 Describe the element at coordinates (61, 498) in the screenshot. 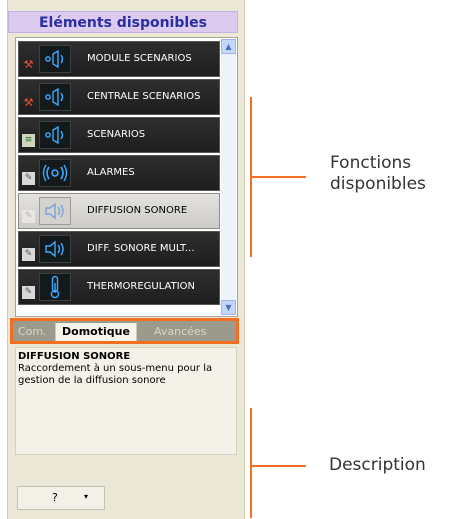

I see `help-dropdown-button: ? ▾` at that location.